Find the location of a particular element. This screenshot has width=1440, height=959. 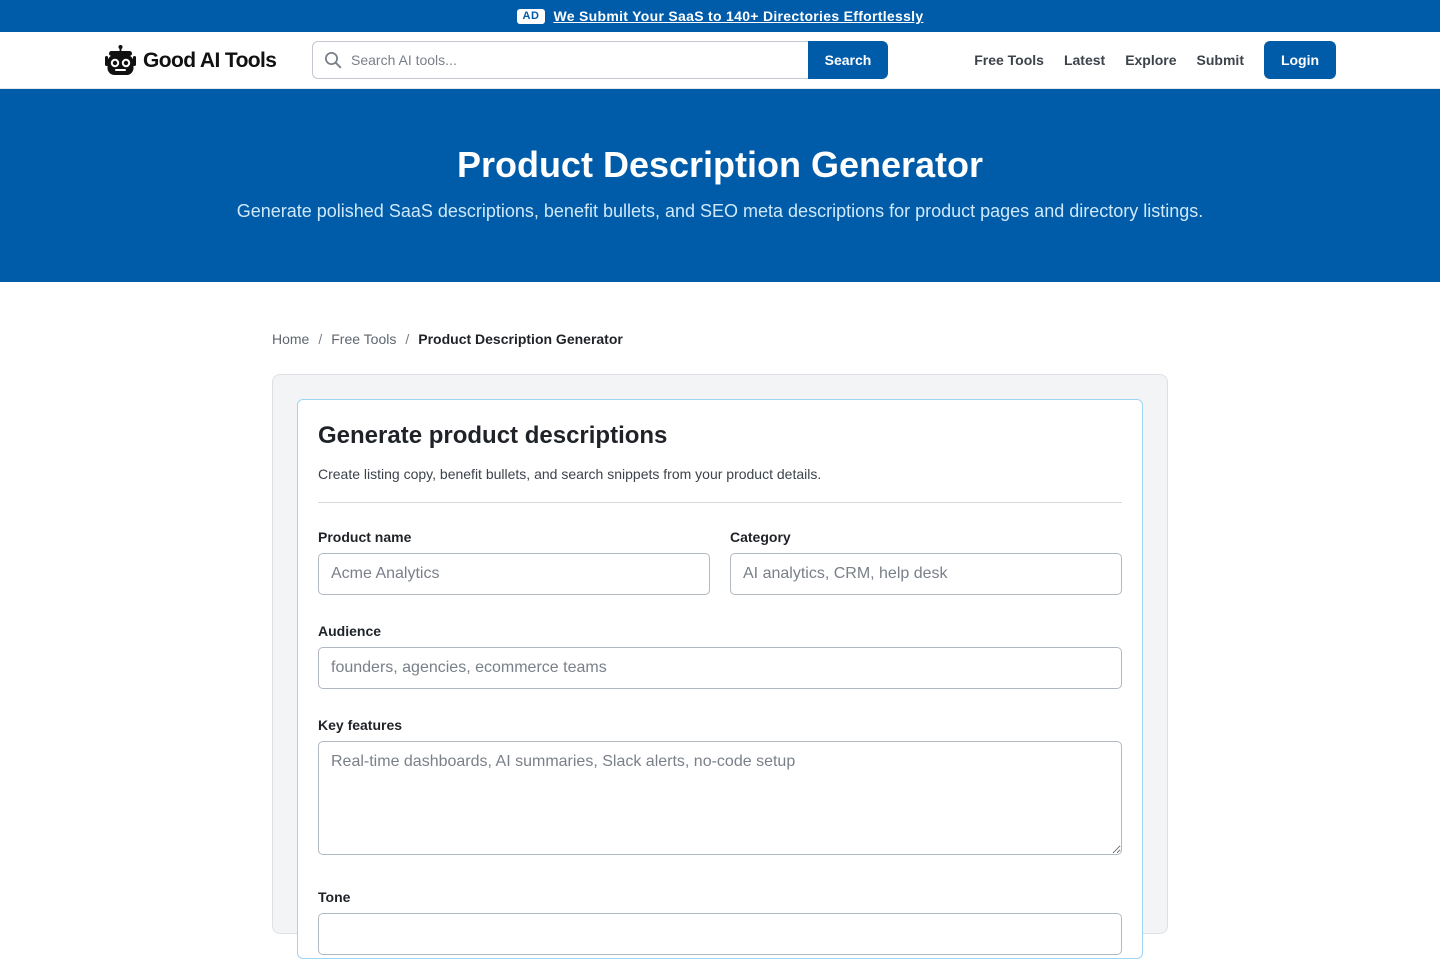

search-box is located at coordinates (560, 60).